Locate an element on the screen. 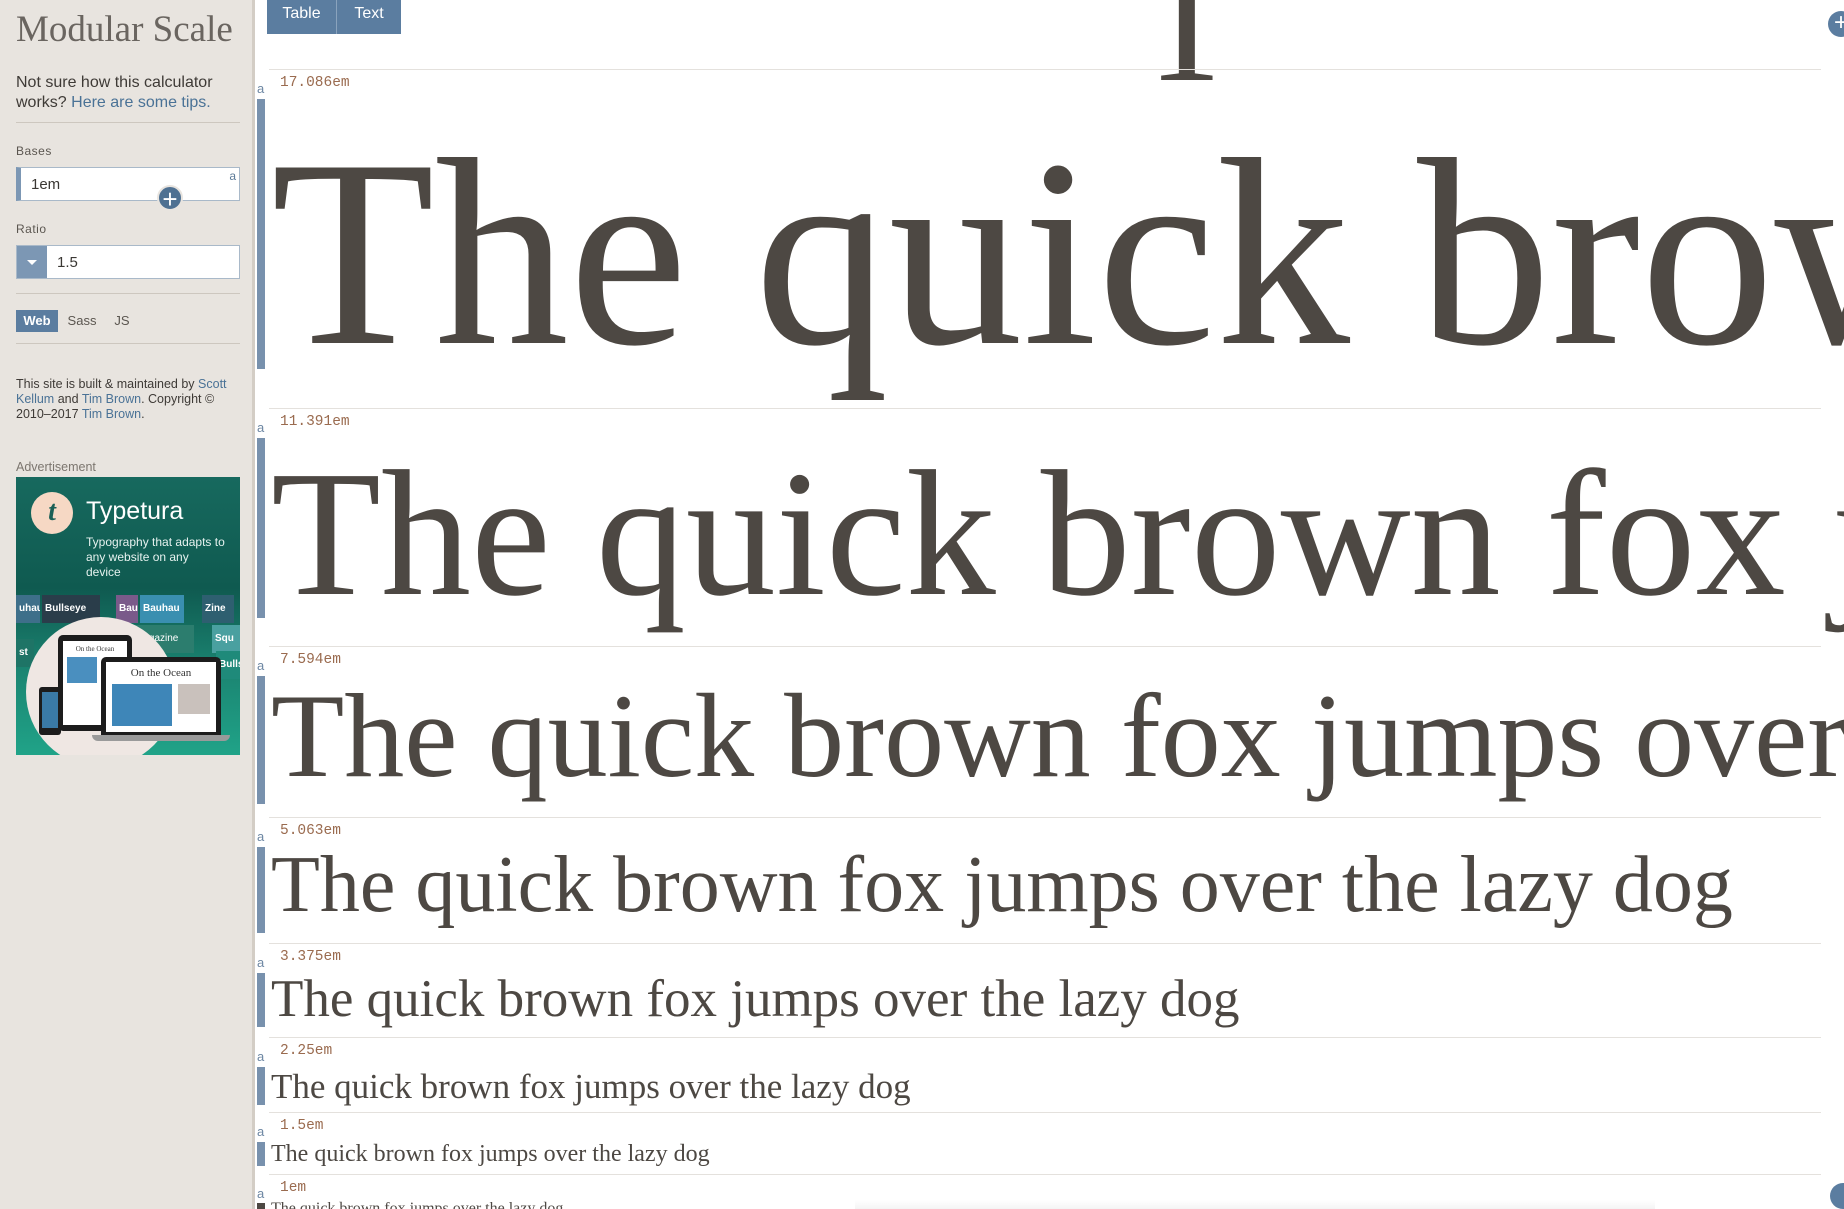 The image size is (1844, 1209). tab-table: Table is located at coordinates (301, 17).